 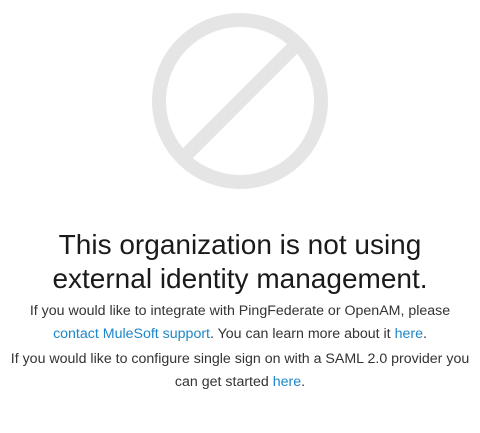 What do you see at coordinates (240, 278) in the screenshot?
I see `page-title-line-2: external identity management.` at bounding box center [240, 278].